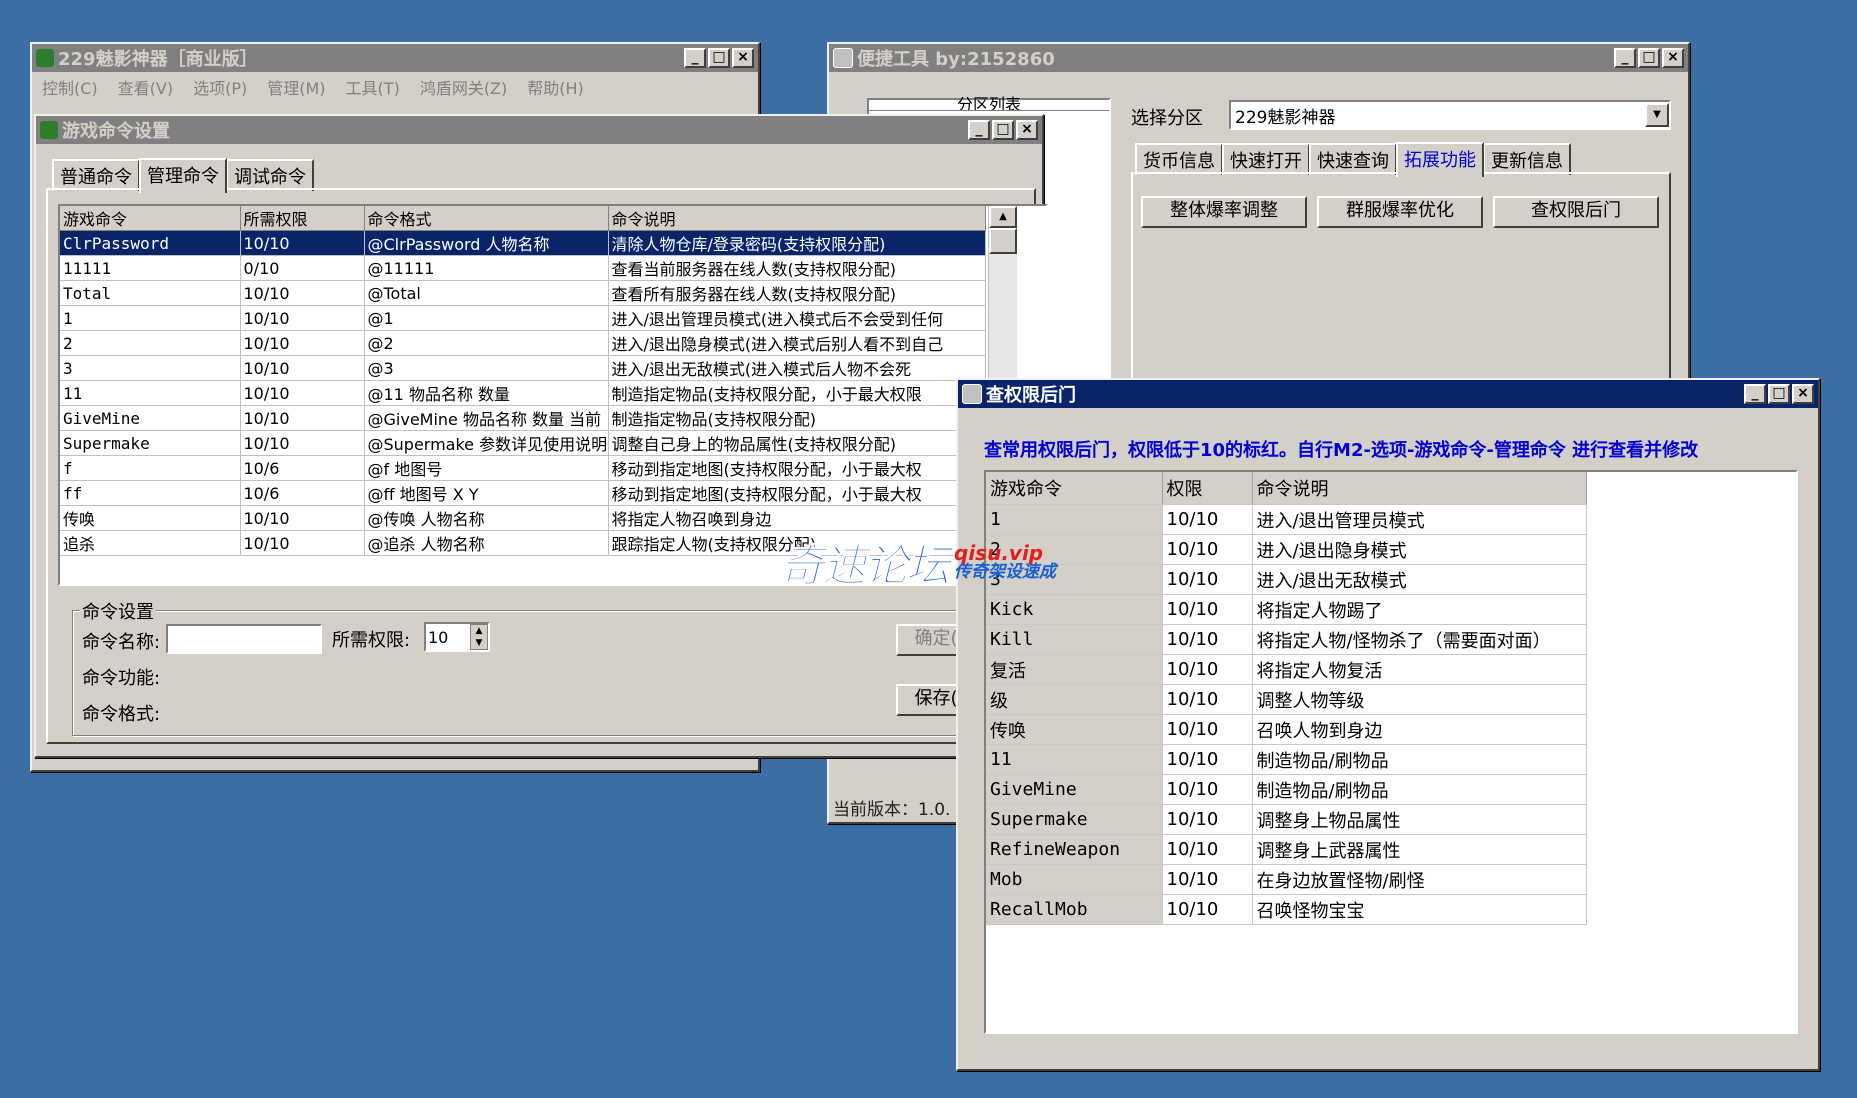 The height and width of the screenshot is (1098, 1857). What do you see at coordinates (145, 87) in the screenshot?
I see `menu-view: 查看(V)` at bounding box center [145, 87].